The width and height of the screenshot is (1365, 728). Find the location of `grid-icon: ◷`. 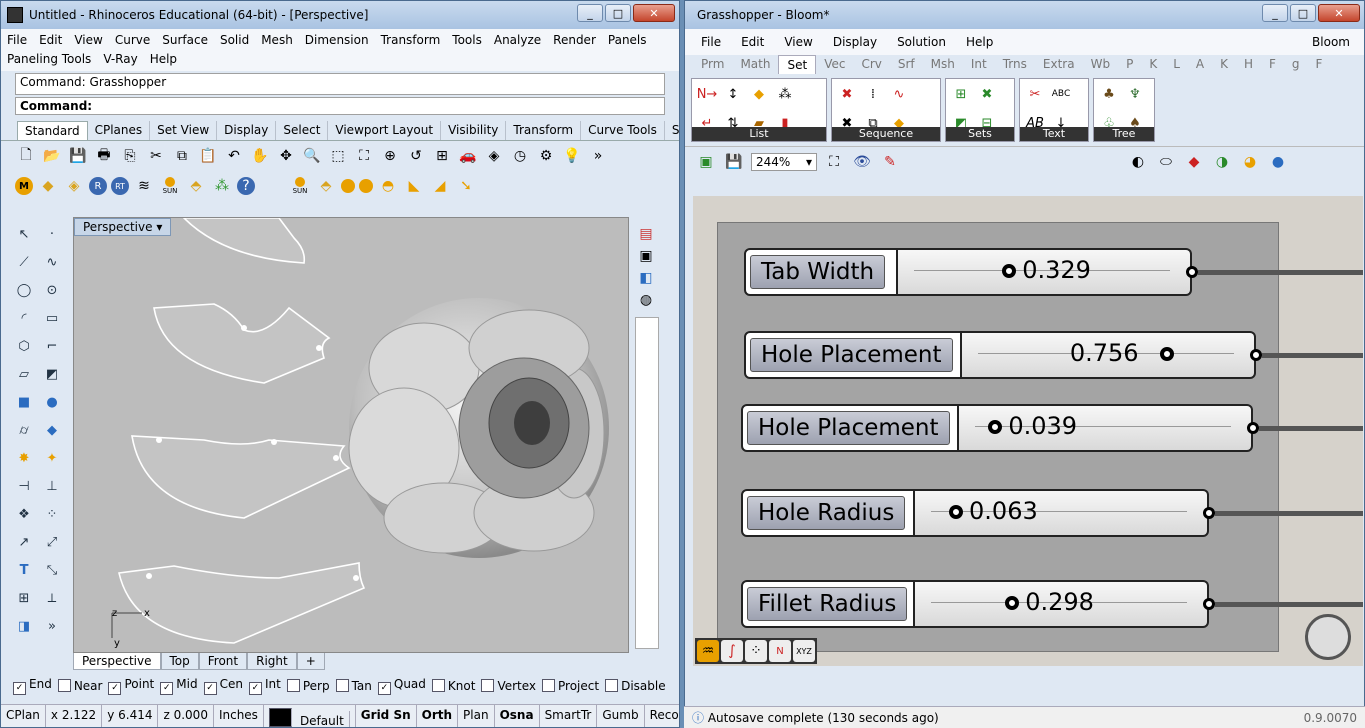

grid-icon: ◷ is located at coordinates (520, 156).